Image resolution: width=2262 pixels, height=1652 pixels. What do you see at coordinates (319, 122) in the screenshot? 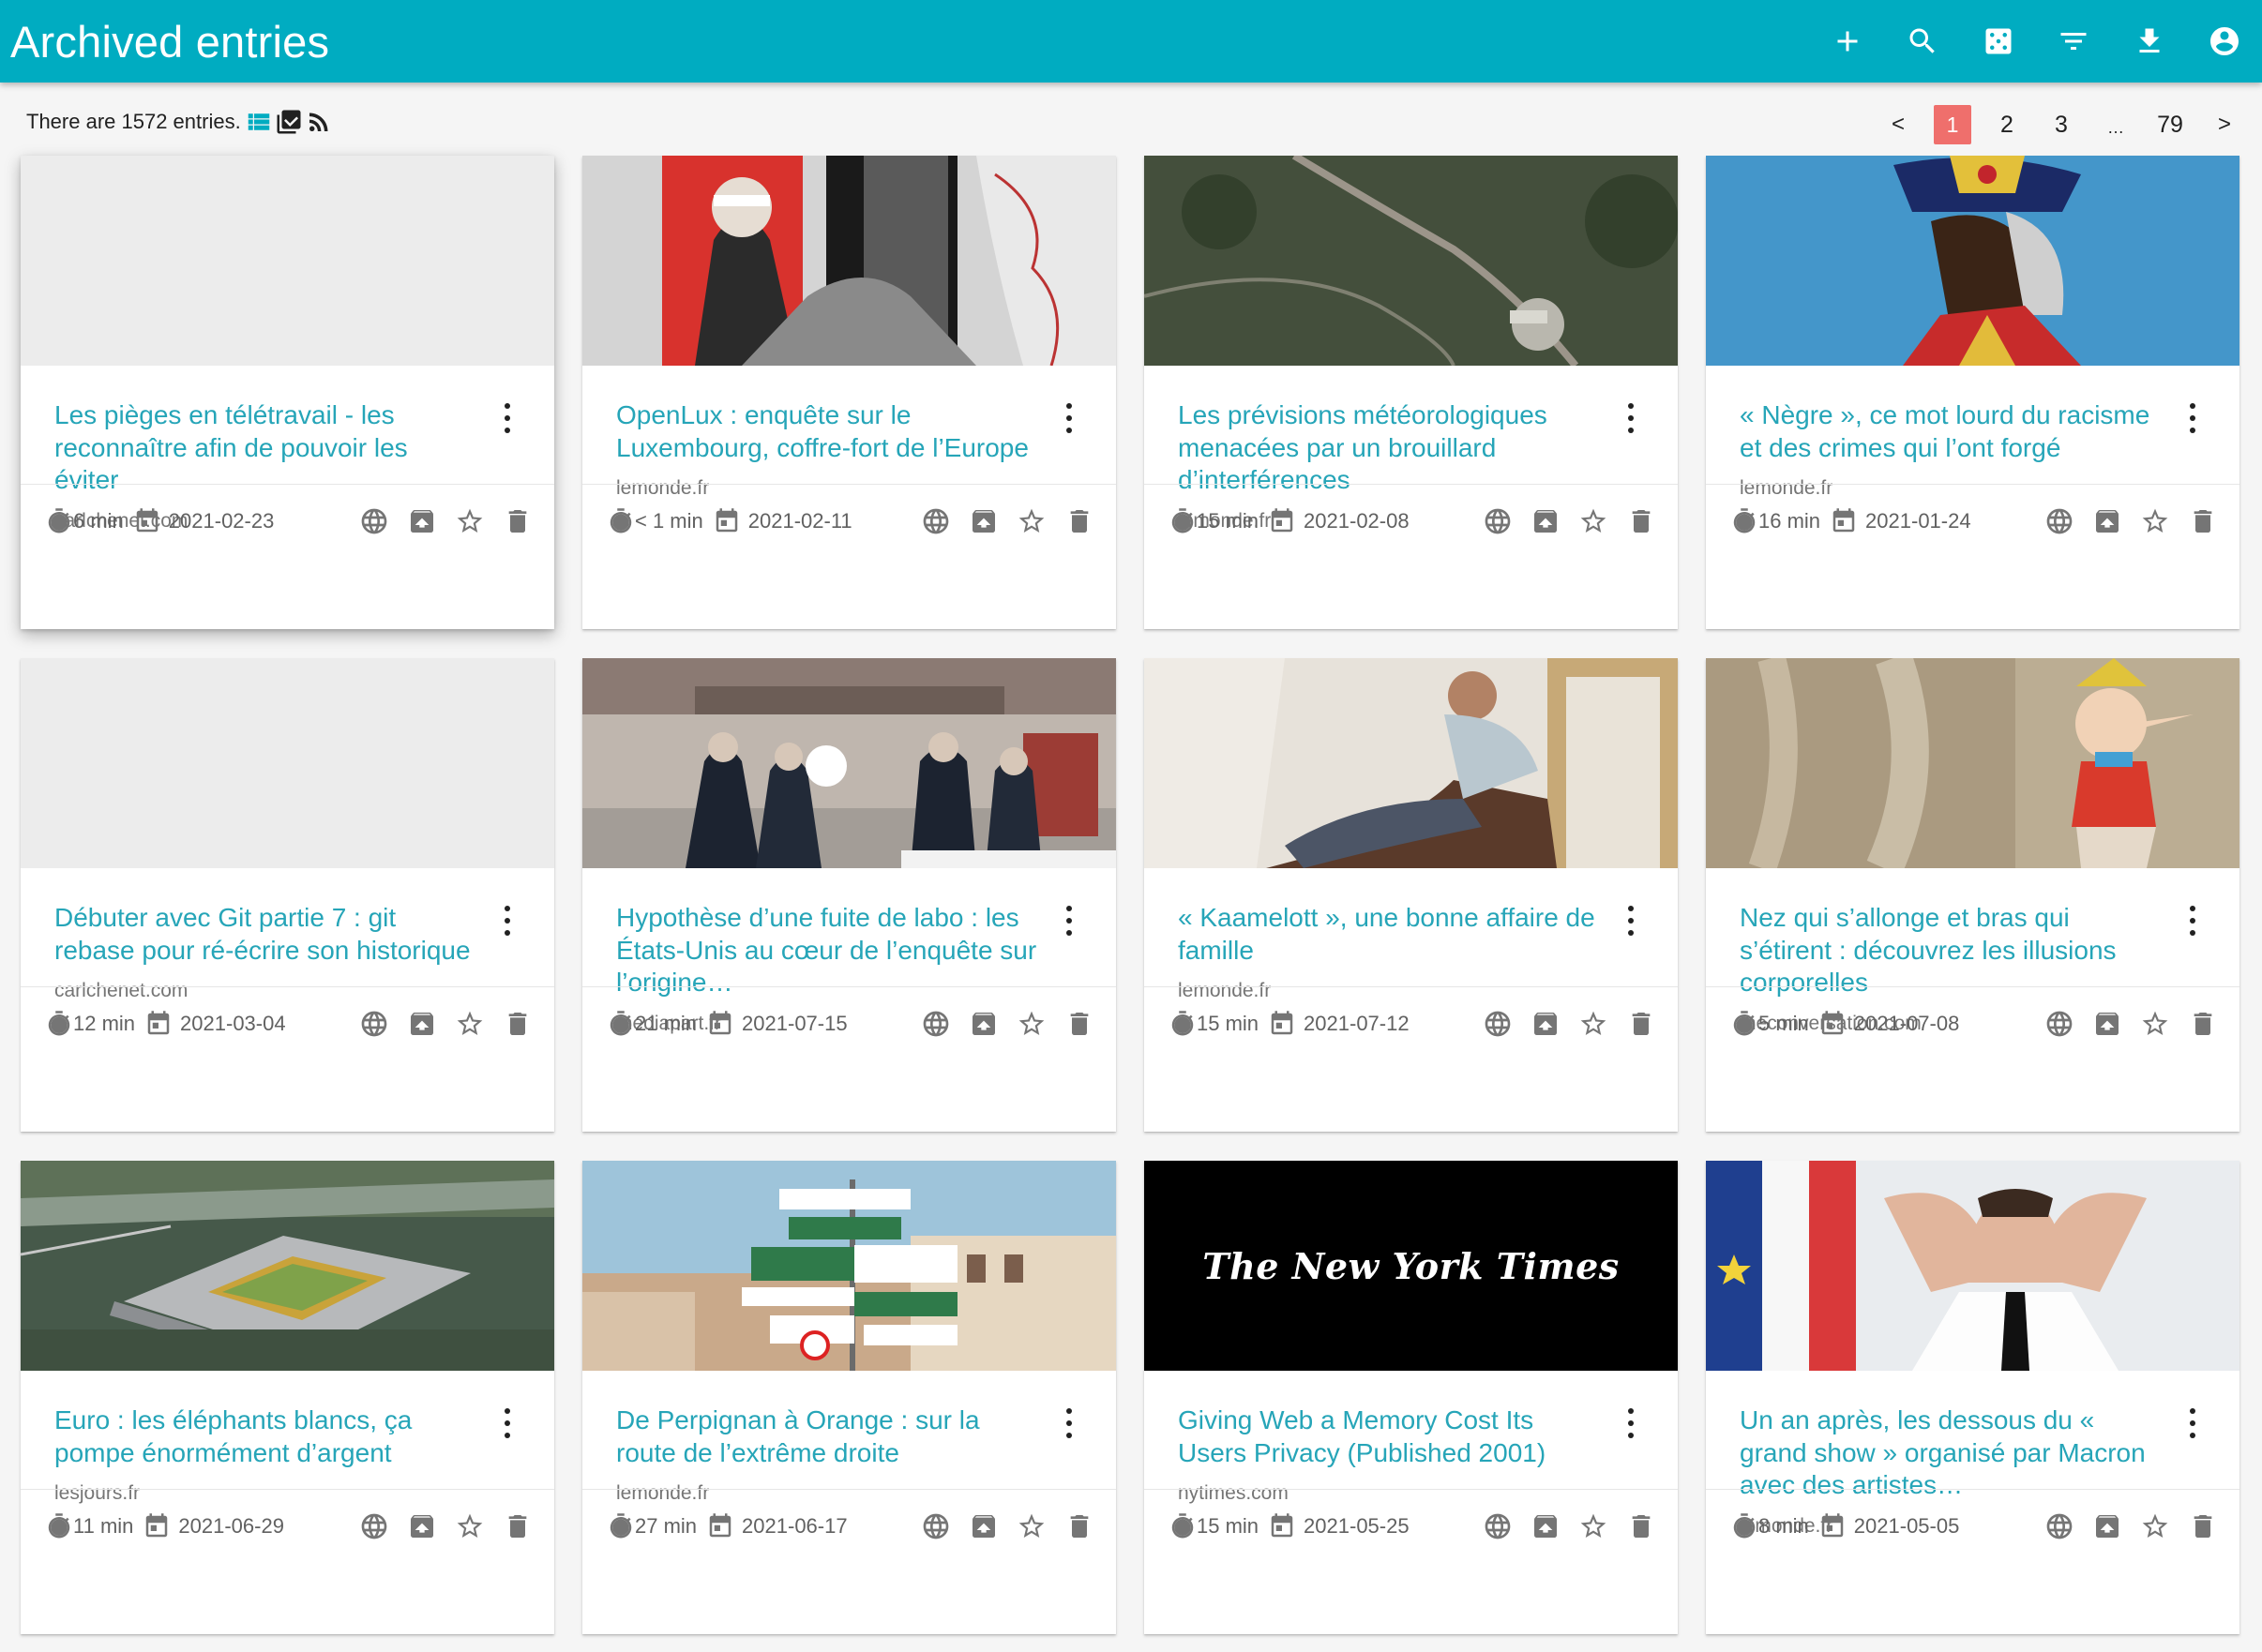
I see `rss-feed-link` at bounding box center [319, 122].